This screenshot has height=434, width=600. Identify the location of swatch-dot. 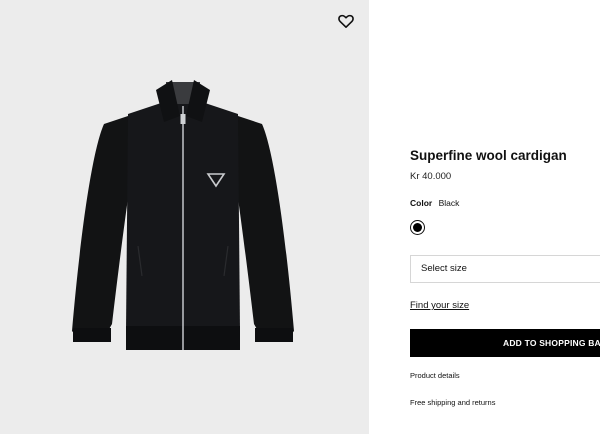
(417, 227).